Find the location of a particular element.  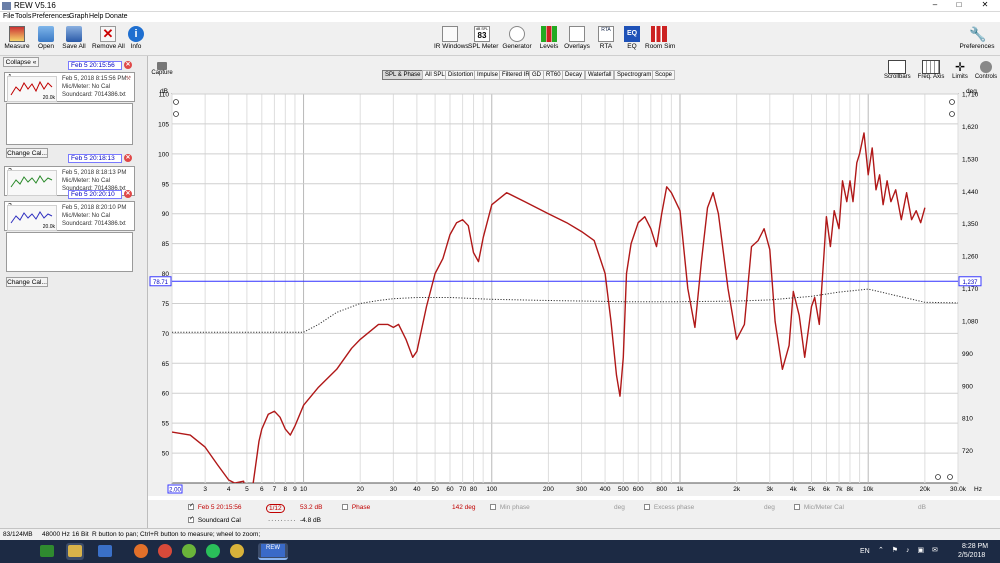

legend-checkbox-phase is located at coordinates (345, 507).